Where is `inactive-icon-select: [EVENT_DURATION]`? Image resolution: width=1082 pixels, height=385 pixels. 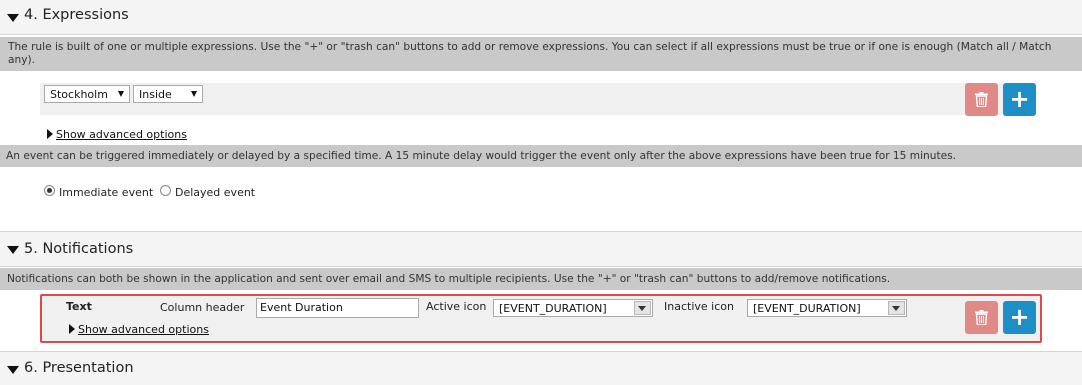
inactive-icon-select: [EVENT_DURATION] is located at coordinates (827, 308).